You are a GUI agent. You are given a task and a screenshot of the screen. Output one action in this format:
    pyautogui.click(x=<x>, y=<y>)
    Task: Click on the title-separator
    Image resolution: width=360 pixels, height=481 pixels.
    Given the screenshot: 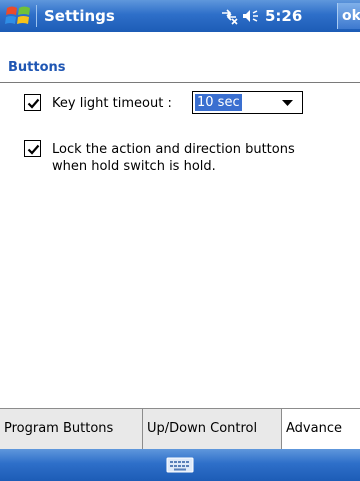 What is the action you would take?
    pyautogui.click(x=36, y=16)
    